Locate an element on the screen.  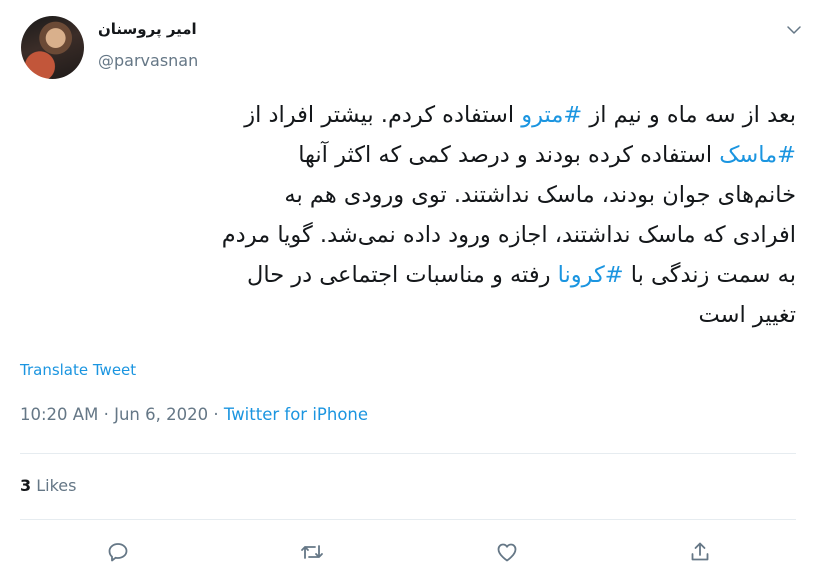
author-display-name: امیر پروسنان is located at coordinates (153, 29).